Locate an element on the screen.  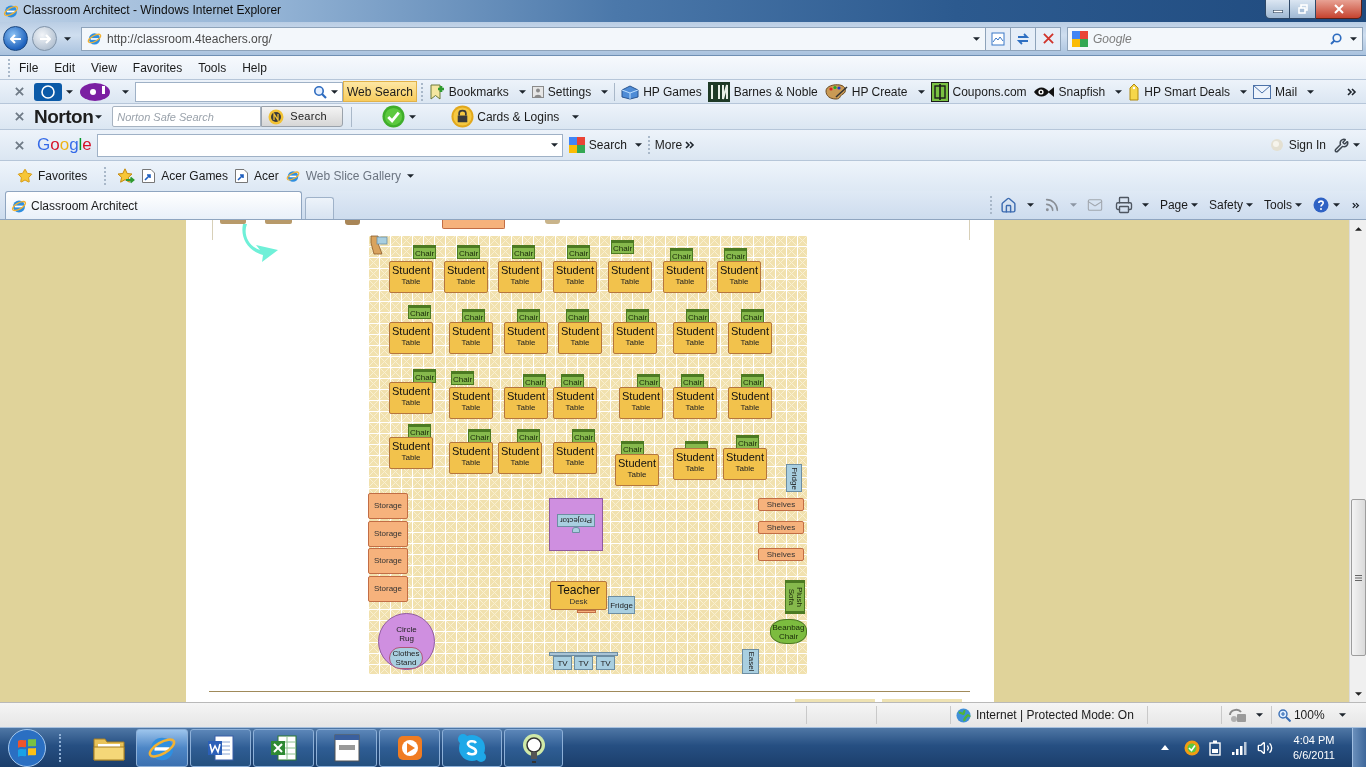
search-field: Norton Safe Search is located at coordinates (187, 116).